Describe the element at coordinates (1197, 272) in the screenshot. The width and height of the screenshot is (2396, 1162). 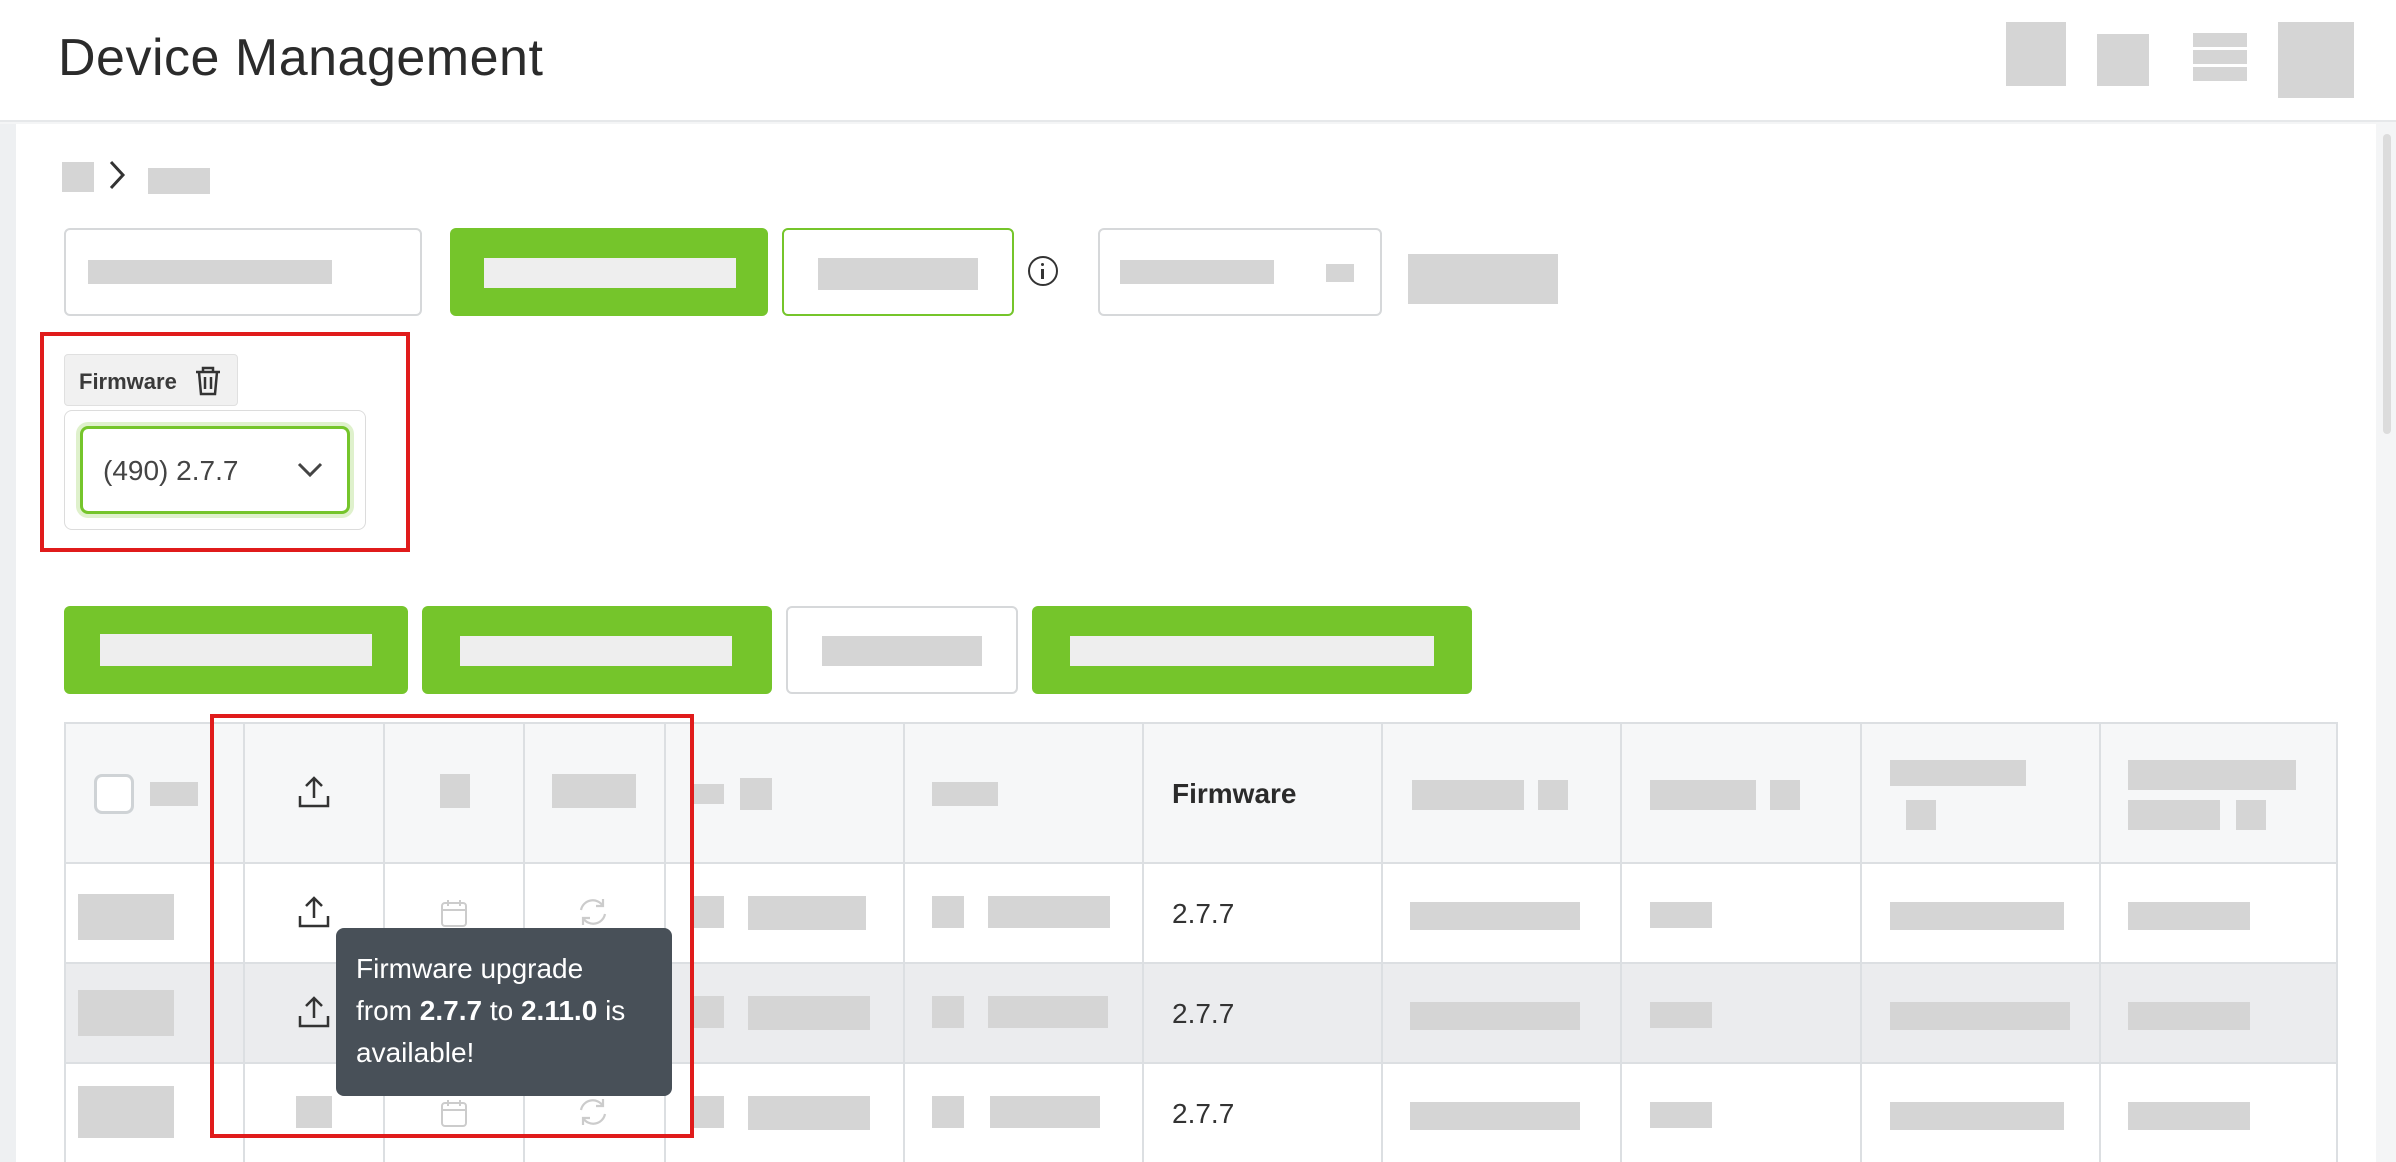
I see `sort-dropdown-label` at that location.